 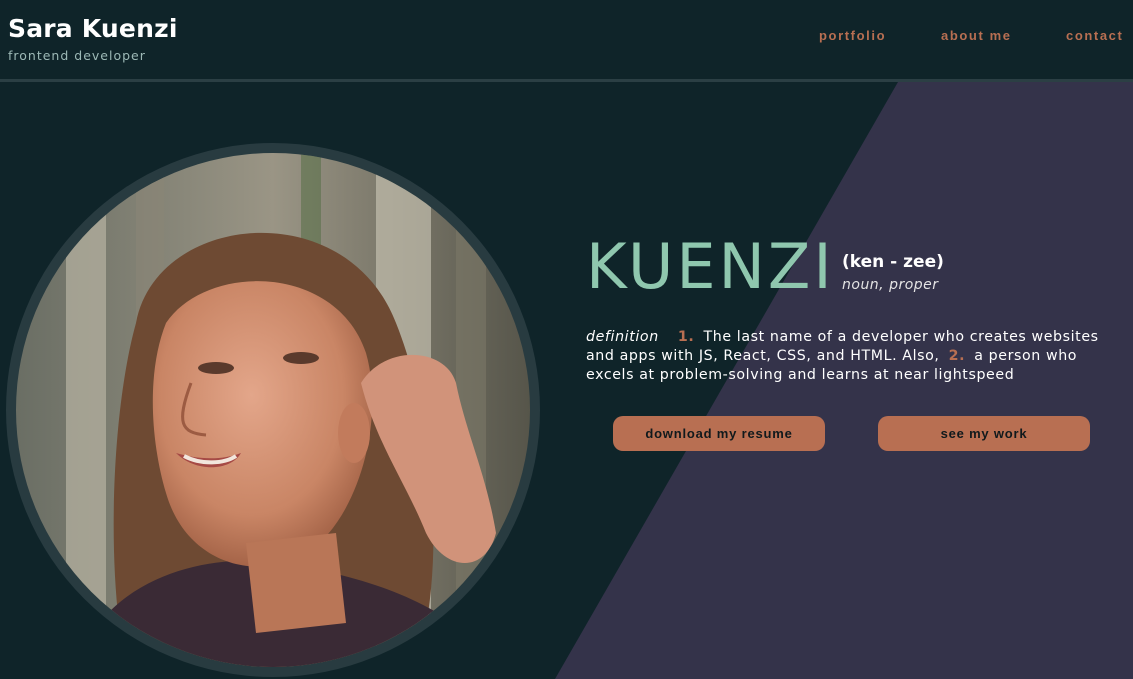 I want to click on site-owner-name: Sara Kuenzi, so click(x=93, y=28).